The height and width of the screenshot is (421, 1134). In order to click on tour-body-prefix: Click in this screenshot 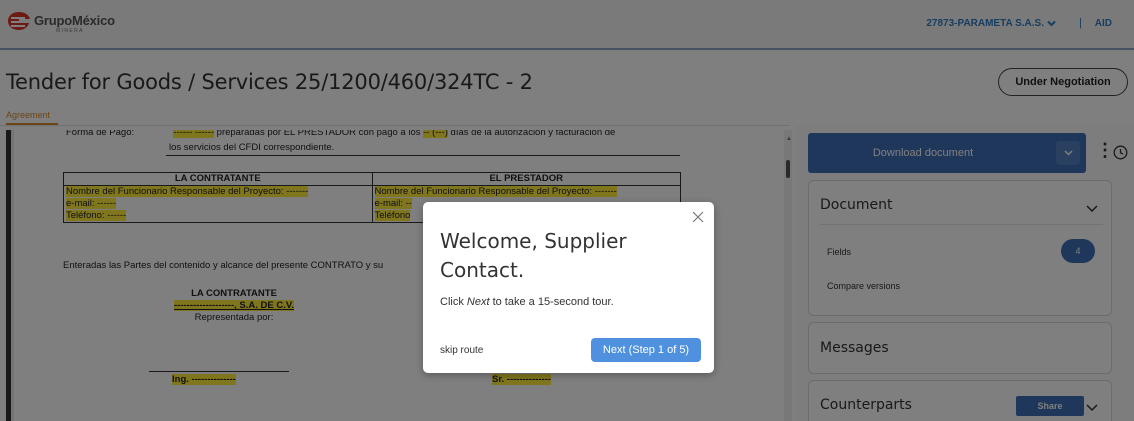, I will do `click(453, 302)`.